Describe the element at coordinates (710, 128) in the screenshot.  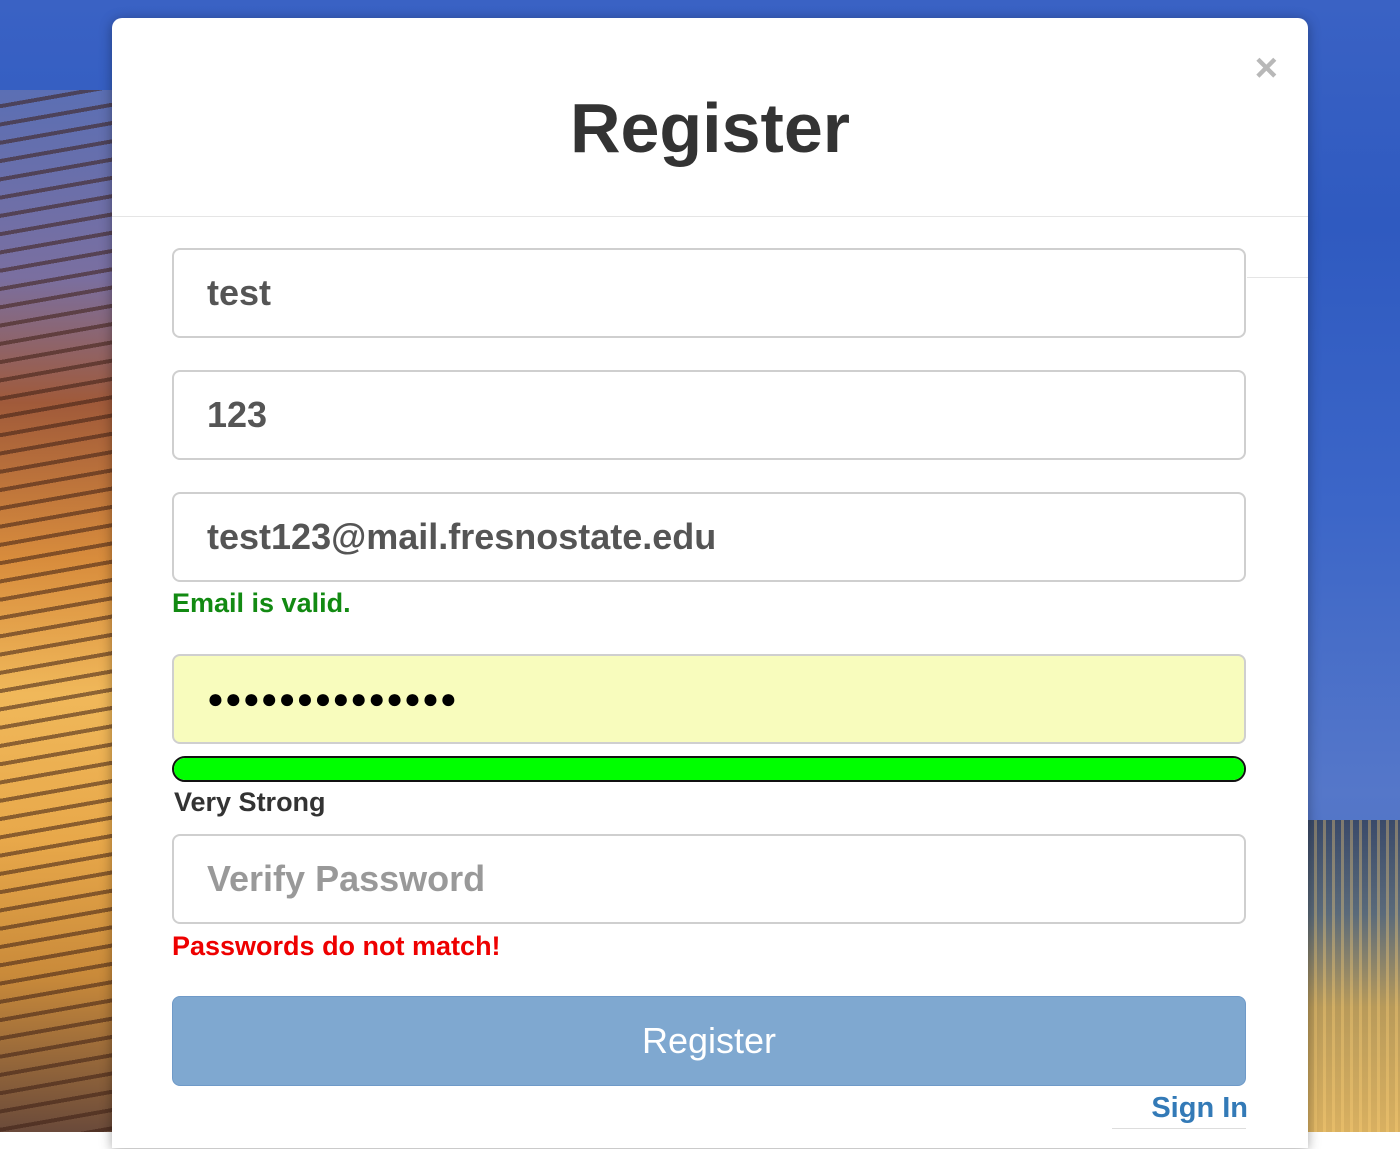
I see `modal-title: Register` at that location.